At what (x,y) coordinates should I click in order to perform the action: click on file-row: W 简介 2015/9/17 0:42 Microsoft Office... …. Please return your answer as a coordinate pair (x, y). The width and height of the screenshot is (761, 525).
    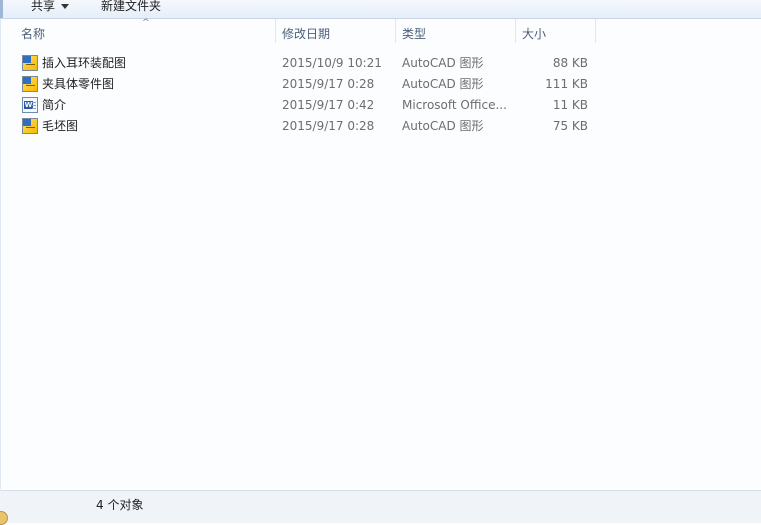
    Looking at the image, I should click on (381, 105).